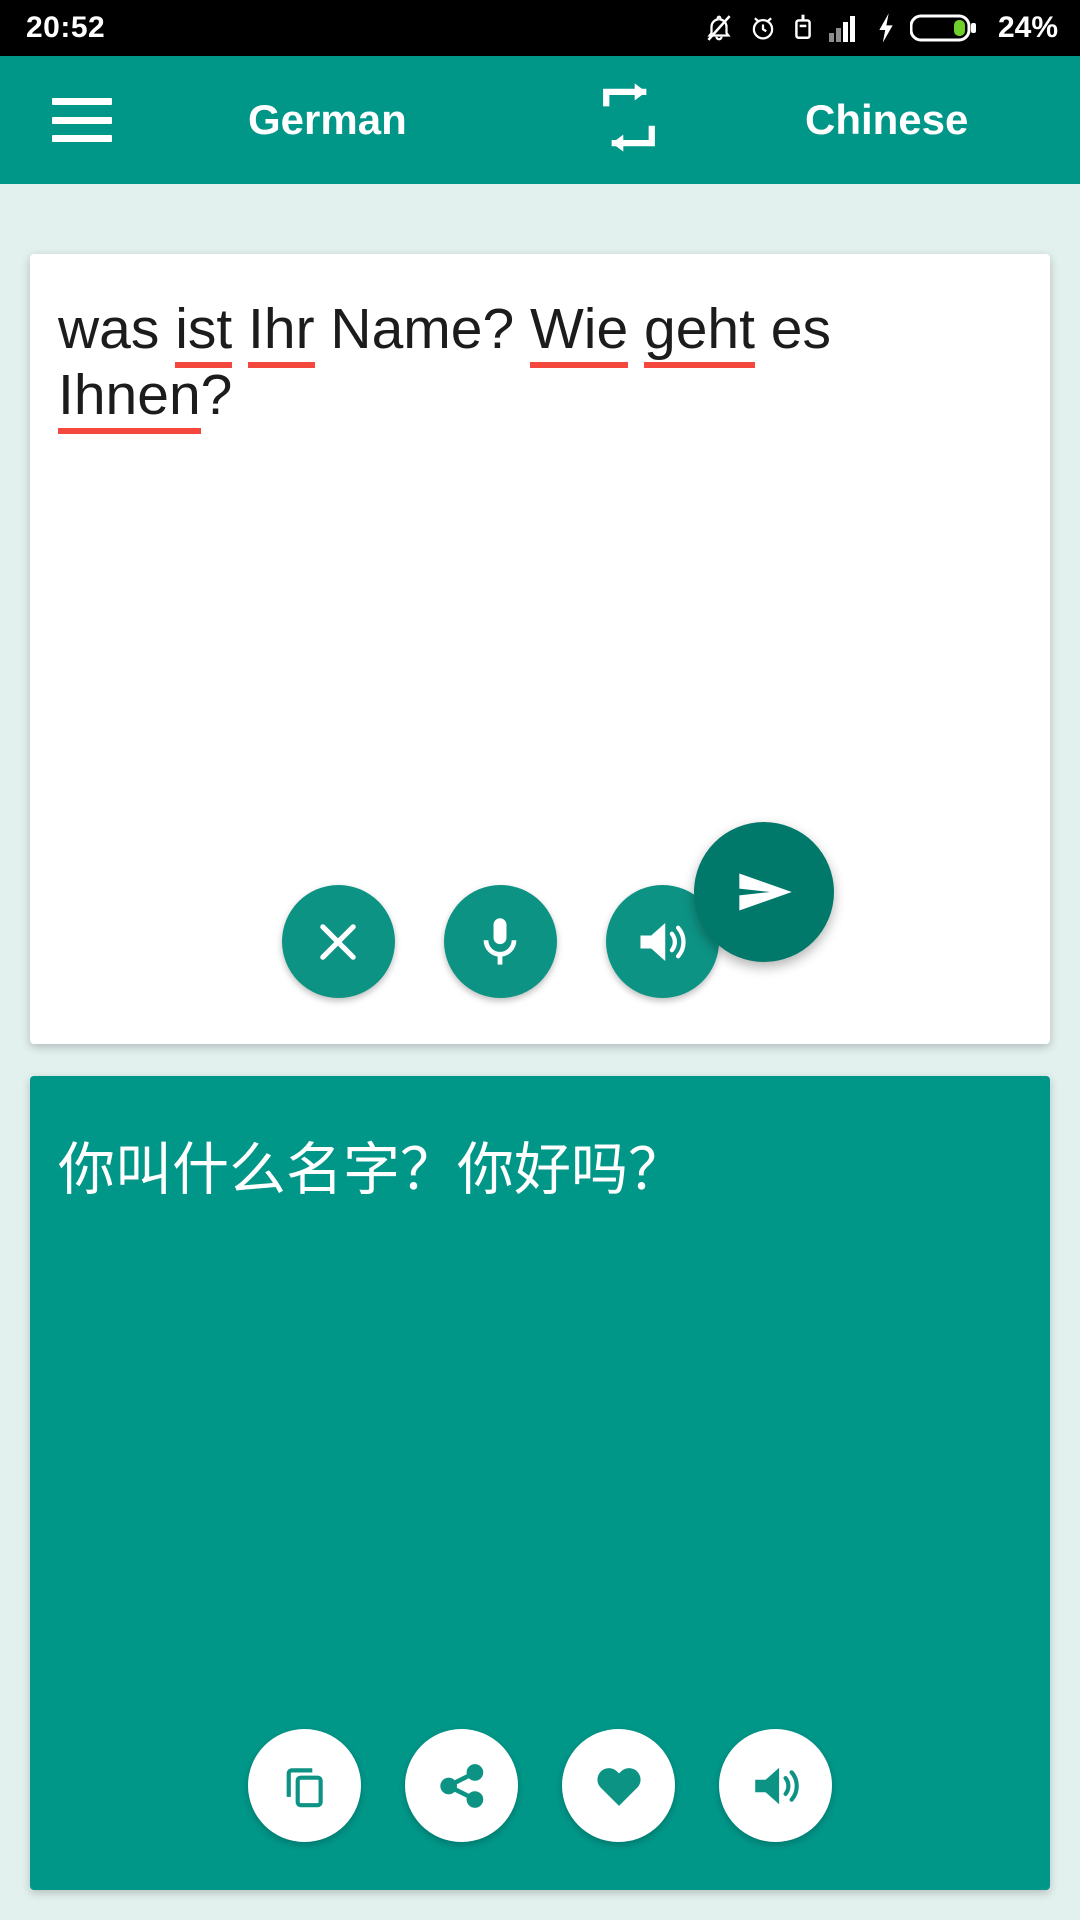 This screenshot has height=1920, width=1080. I want to click on source-word: was, so click(117, 329).